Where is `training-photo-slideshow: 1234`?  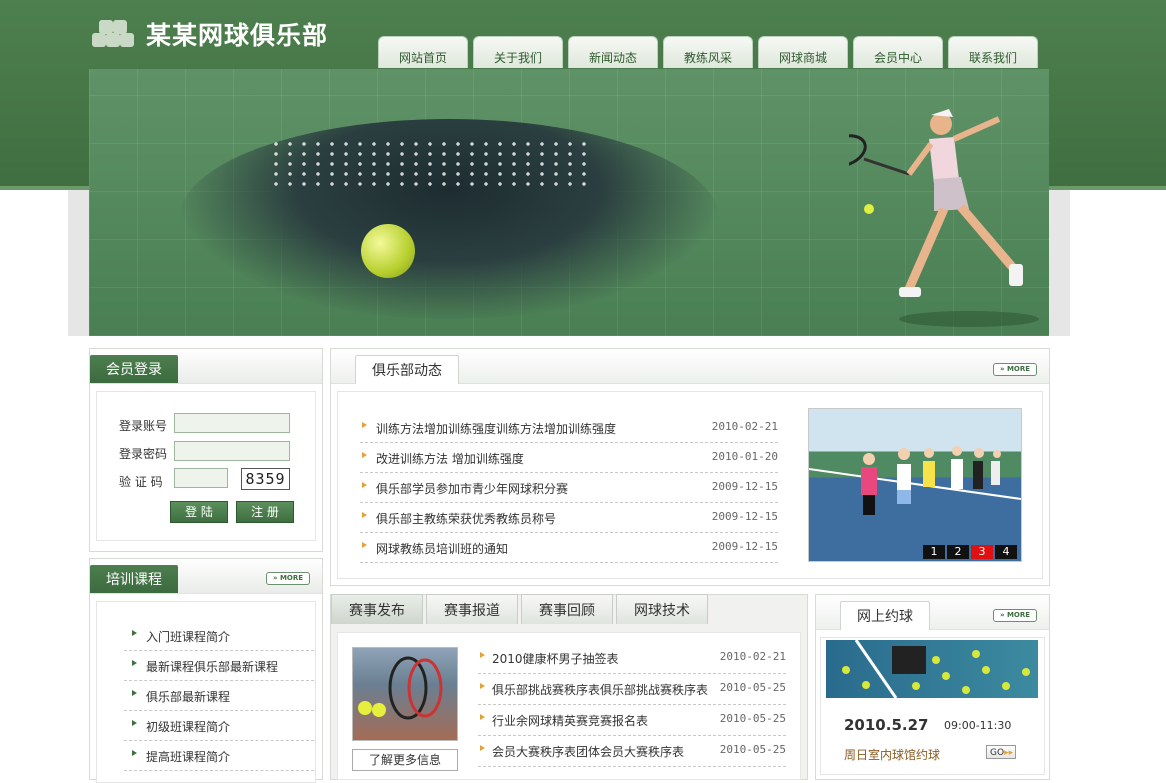 training-photo-slideshow: 1234 is located at coordinates (915, 485).